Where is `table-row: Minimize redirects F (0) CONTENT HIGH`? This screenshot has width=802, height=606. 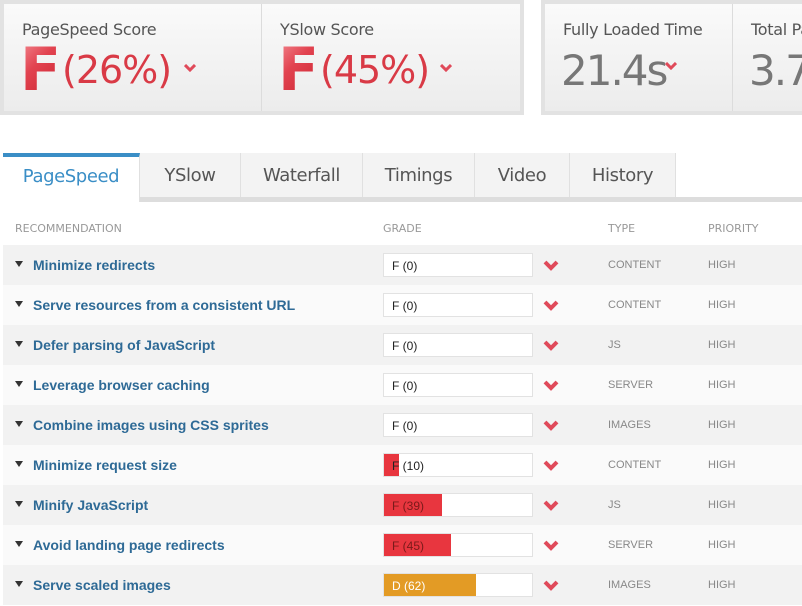 table-row: Minimize redirects F (0) CONTENT HIGH is located at coordinates (402, 265).